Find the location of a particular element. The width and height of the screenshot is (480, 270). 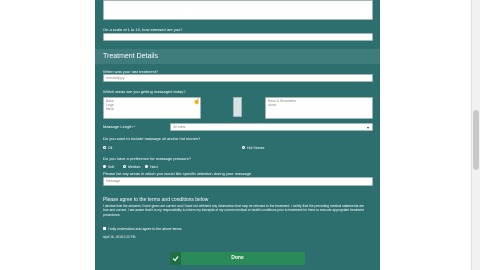

areas-available-list: Back Legs Neck is located at coordinates (152, 108).